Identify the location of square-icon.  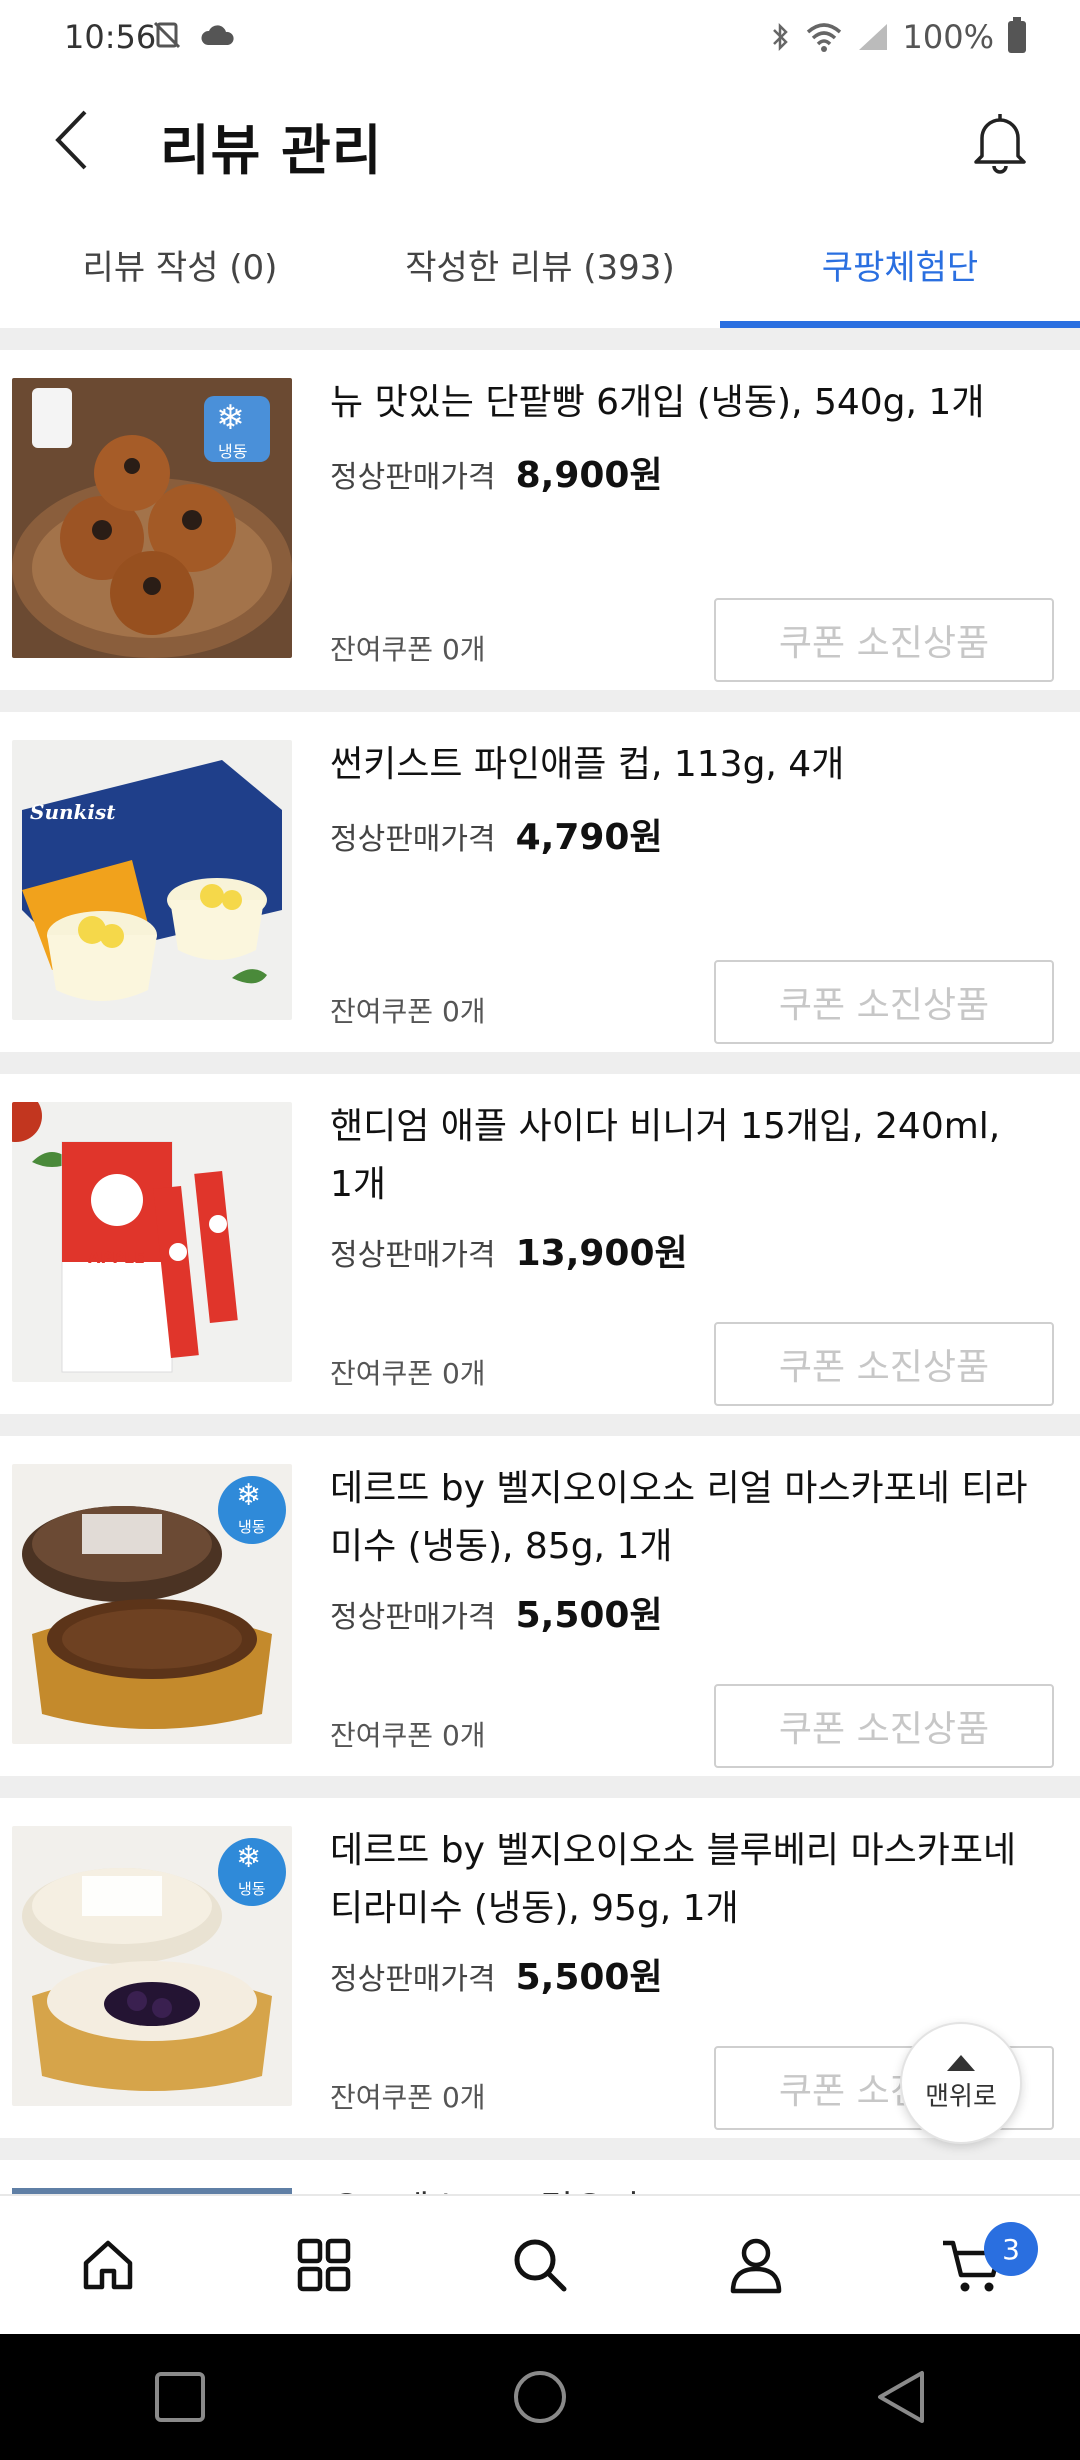
(180, 2397).